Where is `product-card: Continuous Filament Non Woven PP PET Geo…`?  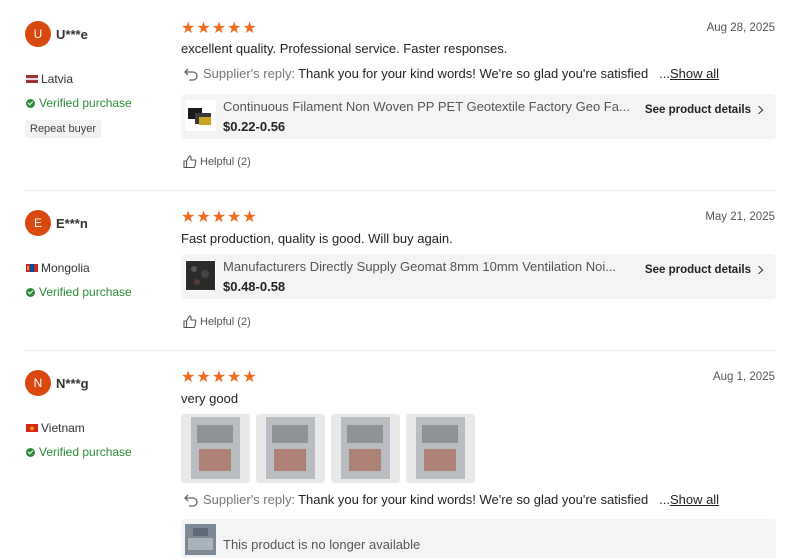 product-card: Continuous Filament Non Woven PP PET Geo… is located at coordinates (478, 116).